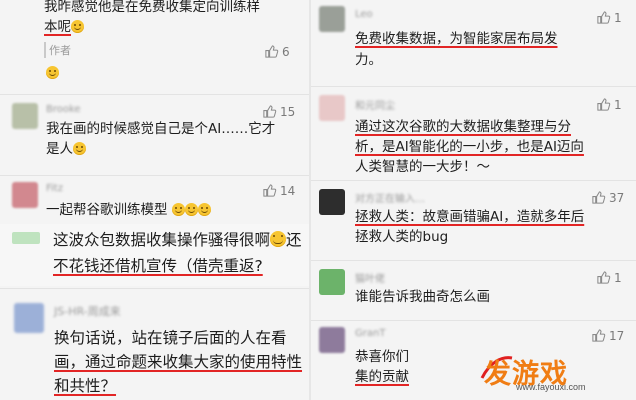 Image resolution: width=636 pixels, height=400 pixels. I want to click on comment-text: 换句话说，站在镜子后面的人在看, so click(170, 338).